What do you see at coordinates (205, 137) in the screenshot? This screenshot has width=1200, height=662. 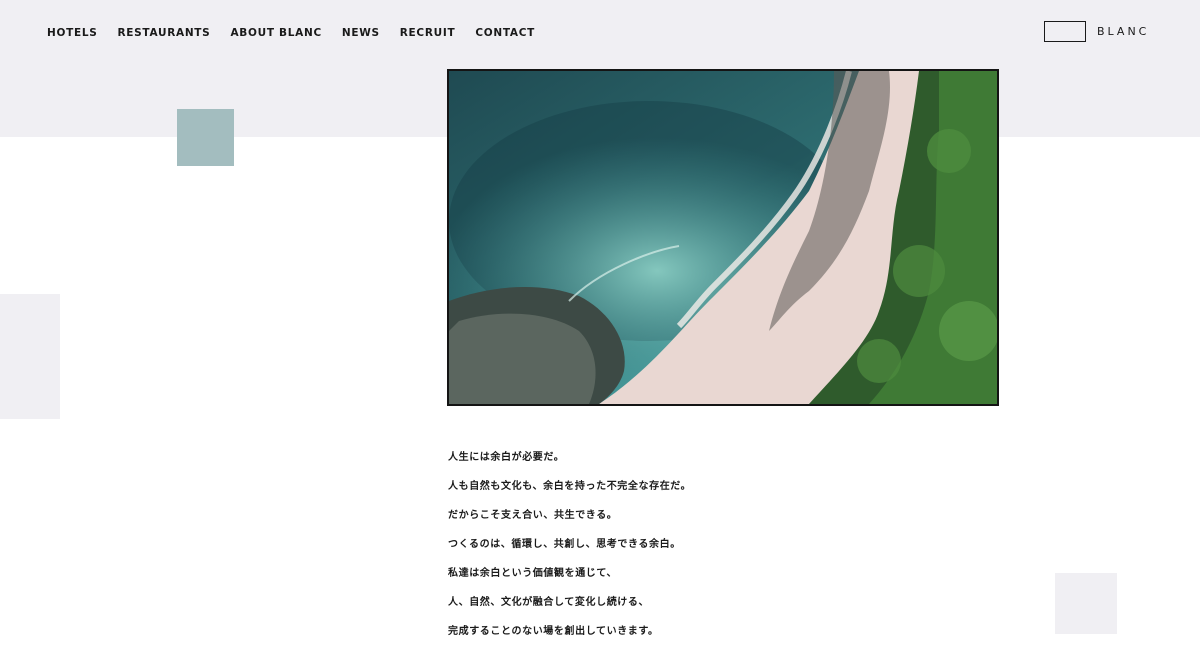 I see `decorative-teal-square` at bounding box center [205, 137].